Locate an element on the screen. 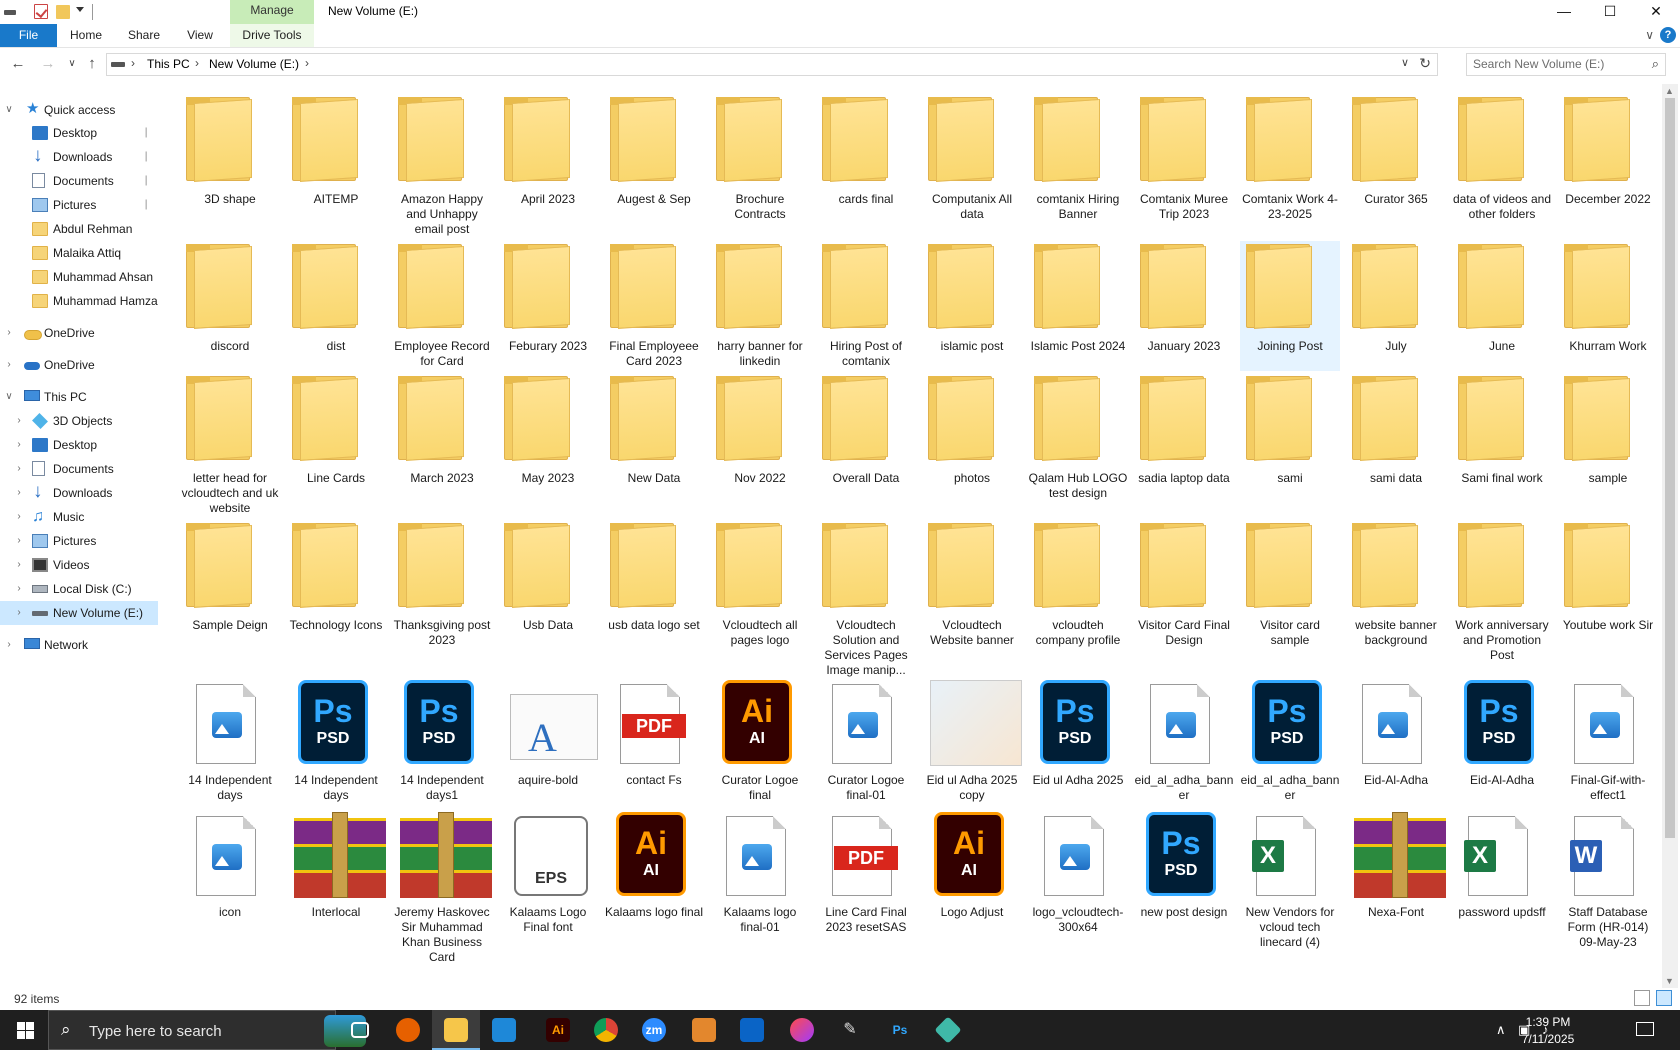 Image resolution: width=1680 pixels, height=1050 pixels. vertical-scrollbar: ▲ ▼ is located at coordinates (1670, 536).